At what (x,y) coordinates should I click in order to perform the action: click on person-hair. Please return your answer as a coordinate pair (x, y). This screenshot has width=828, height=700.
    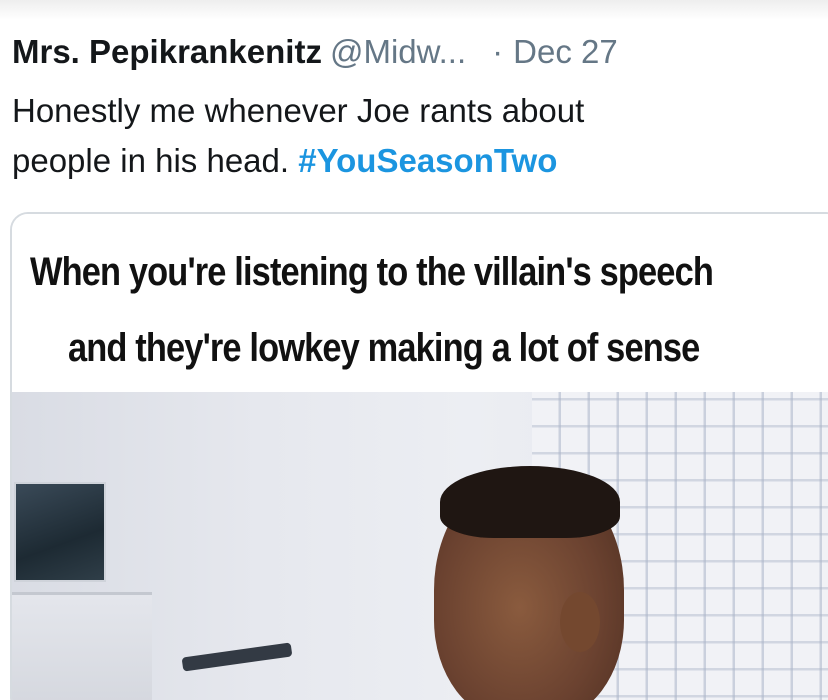
    Looking at the image, I should click on (530, 502).